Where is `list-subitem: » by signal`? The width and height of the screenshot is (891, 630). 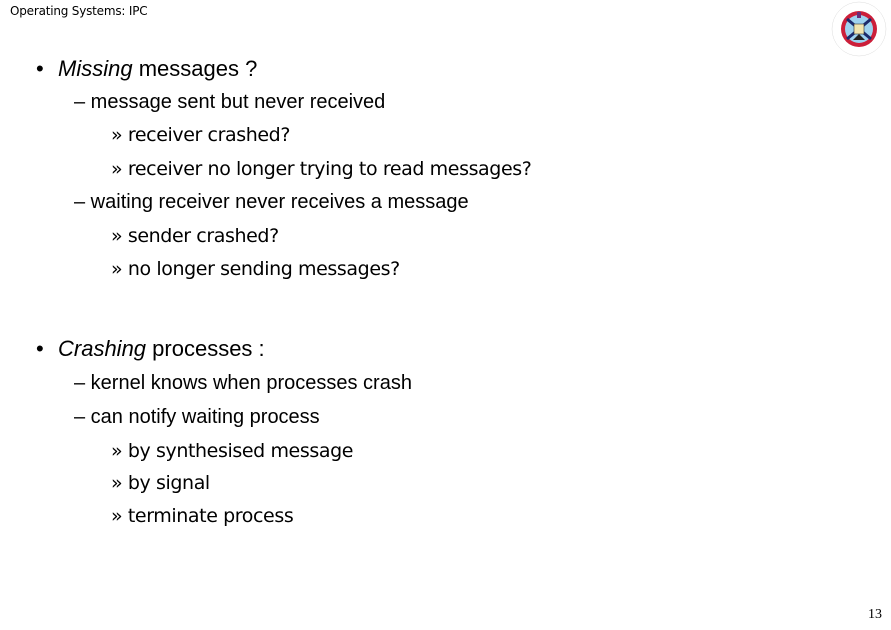
list-subitem: » by signal is located at coordinates (160, 483).